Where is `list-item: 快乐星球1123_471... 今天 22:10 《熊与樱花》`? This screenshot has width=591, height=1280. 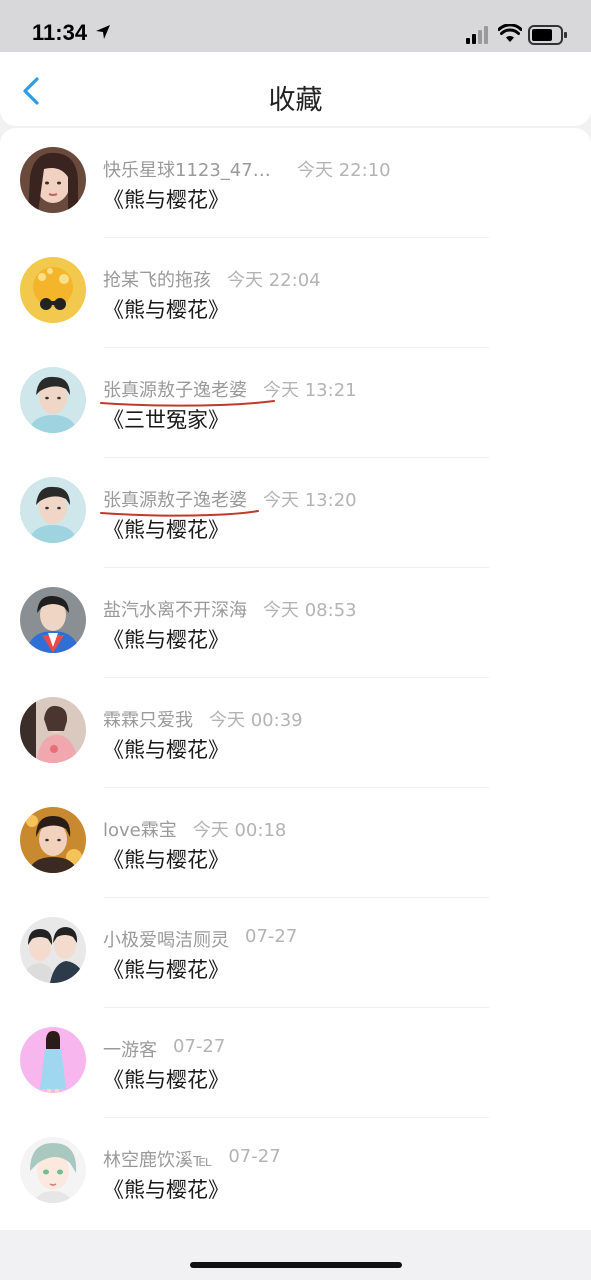
list-item: 快乐星球1123_471... 今天 22:10 《熊与樱花》 is located at coordinates (295, 183).